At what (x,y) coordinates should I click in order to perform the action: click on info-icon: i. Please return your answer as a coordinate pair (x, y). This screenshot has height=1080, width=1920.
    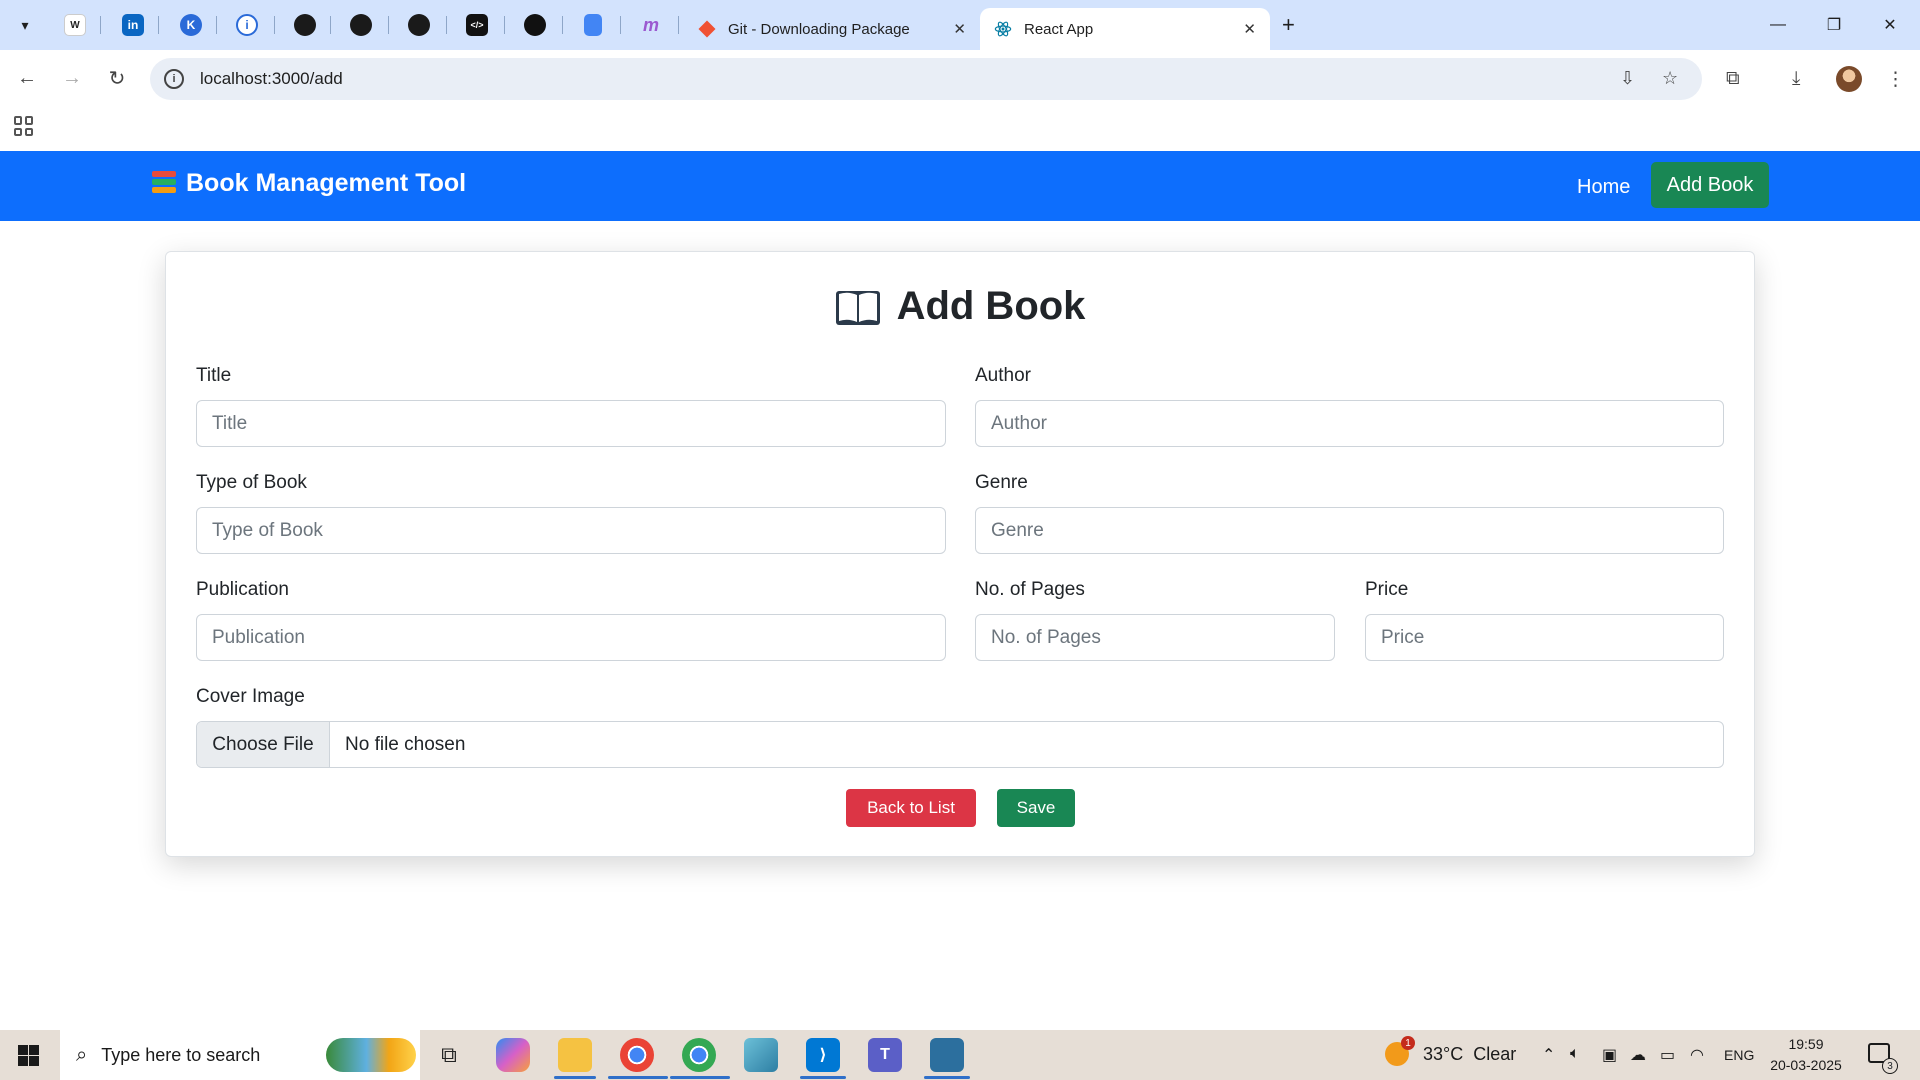
    Looking at the image, I should click on (247, 25).